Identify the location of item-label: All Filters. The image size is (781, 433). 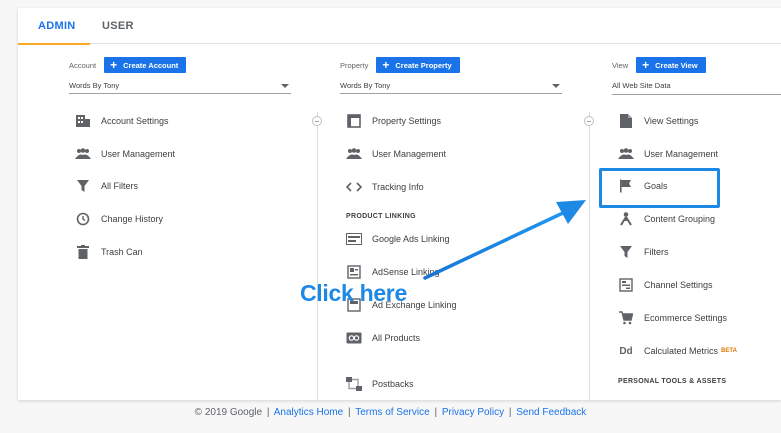
(120, 186).